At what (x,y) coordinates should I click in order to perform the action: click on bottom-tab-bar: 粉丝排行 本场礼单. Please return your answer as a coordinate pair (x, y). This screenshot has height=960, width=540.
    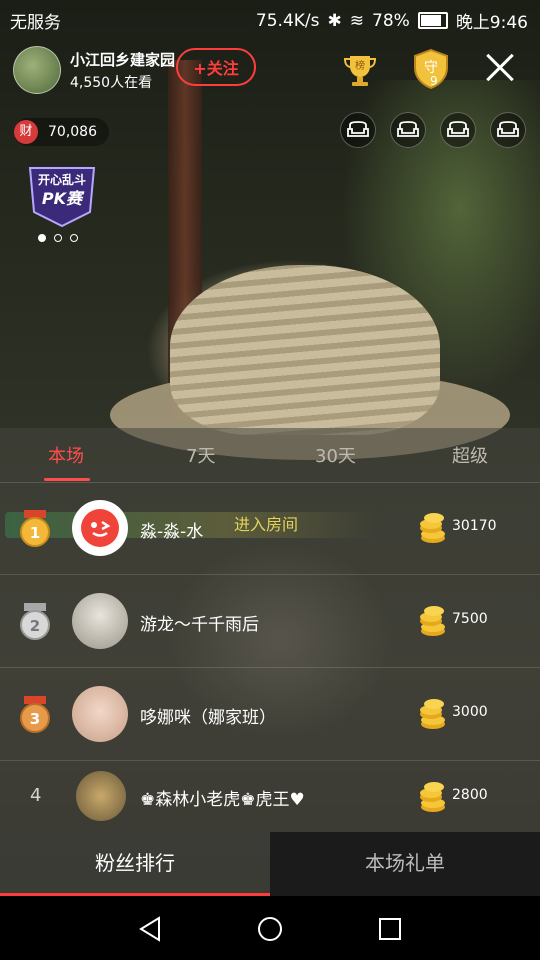
    Looking at the image, I should click on (270, 864).